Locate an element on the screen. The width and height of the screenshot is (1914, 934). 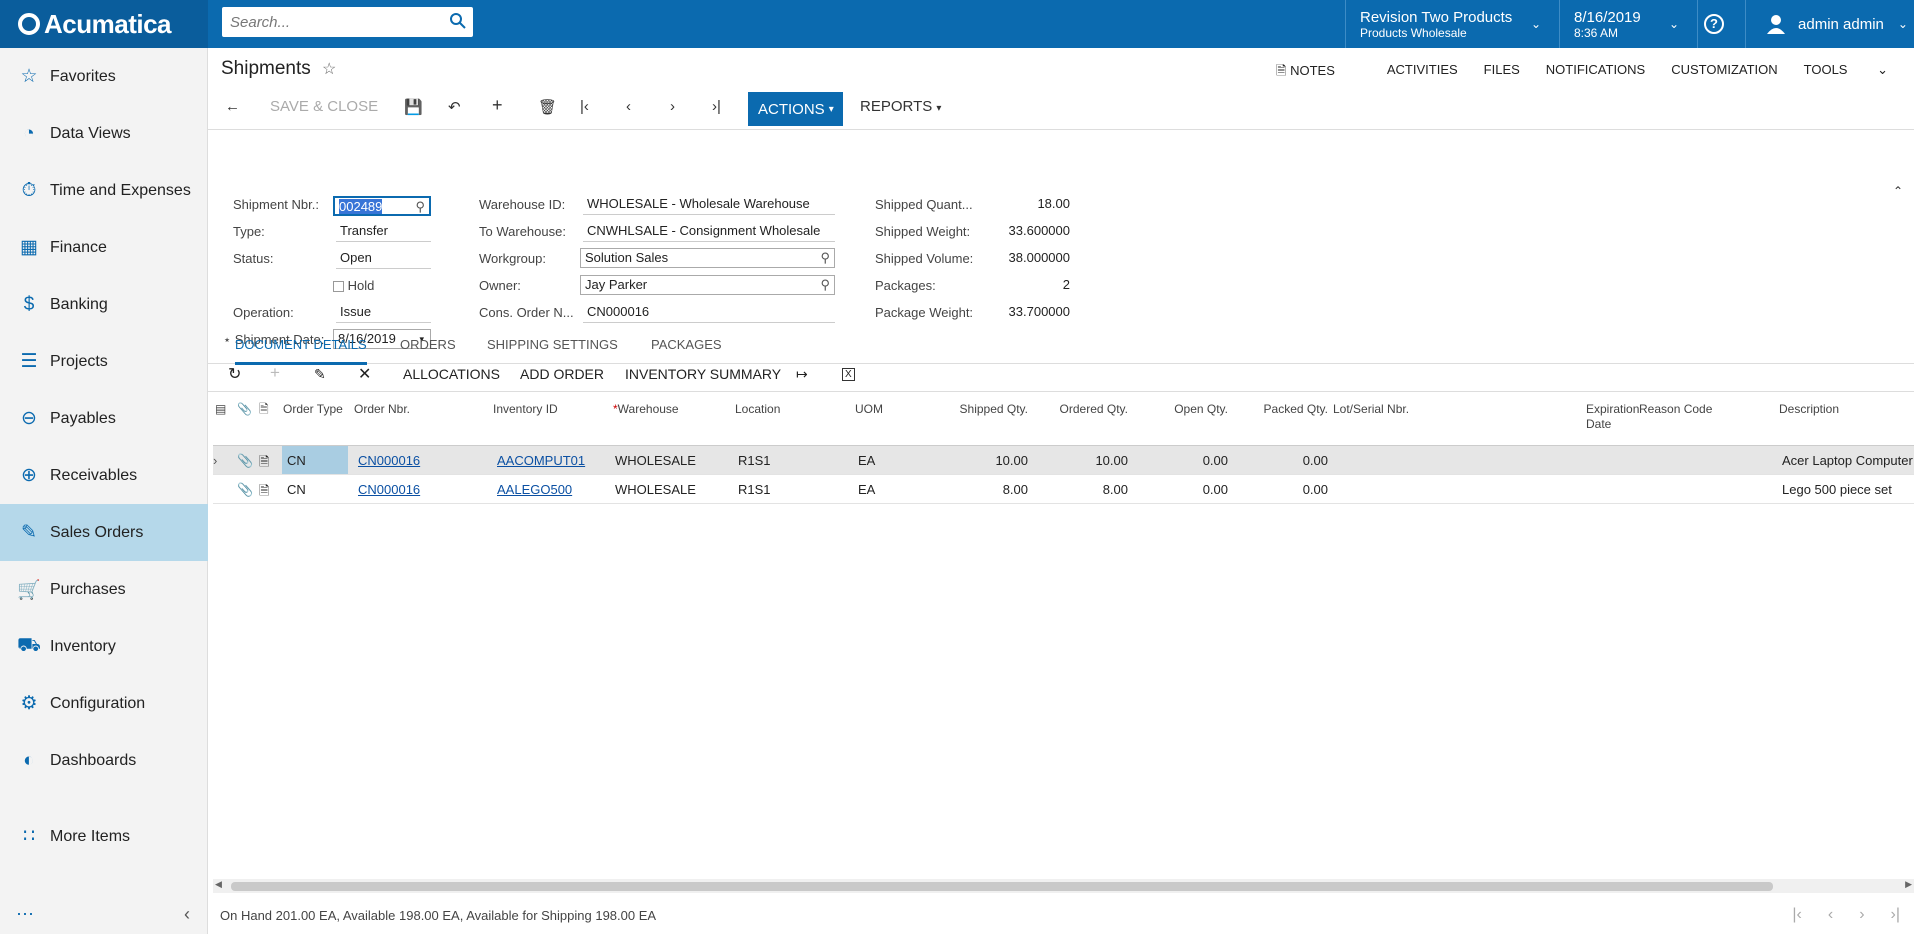
export-excel-icon: X is located at coordinates (848, 374).